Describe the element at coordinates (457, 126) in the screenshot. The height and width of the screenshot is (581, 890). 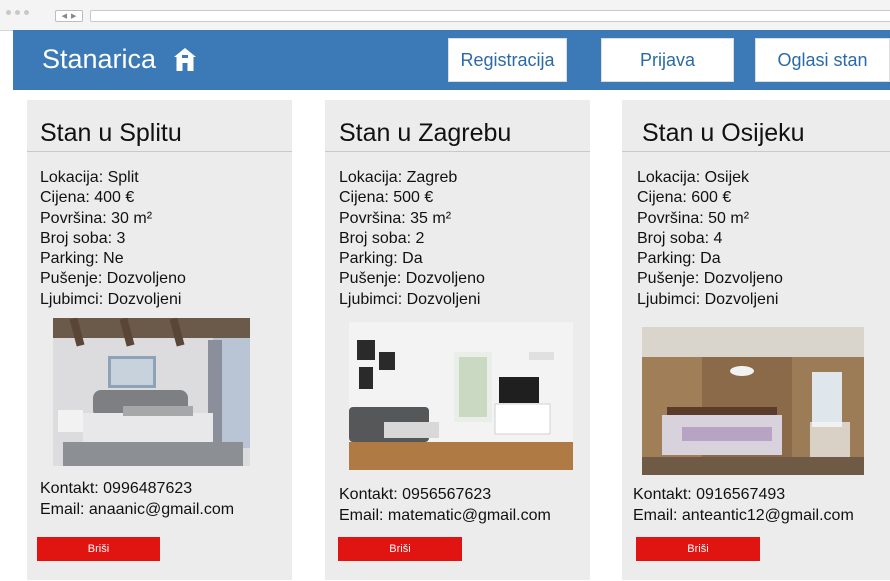
I see `listing-title: Stan u Zagrebu` at that location.